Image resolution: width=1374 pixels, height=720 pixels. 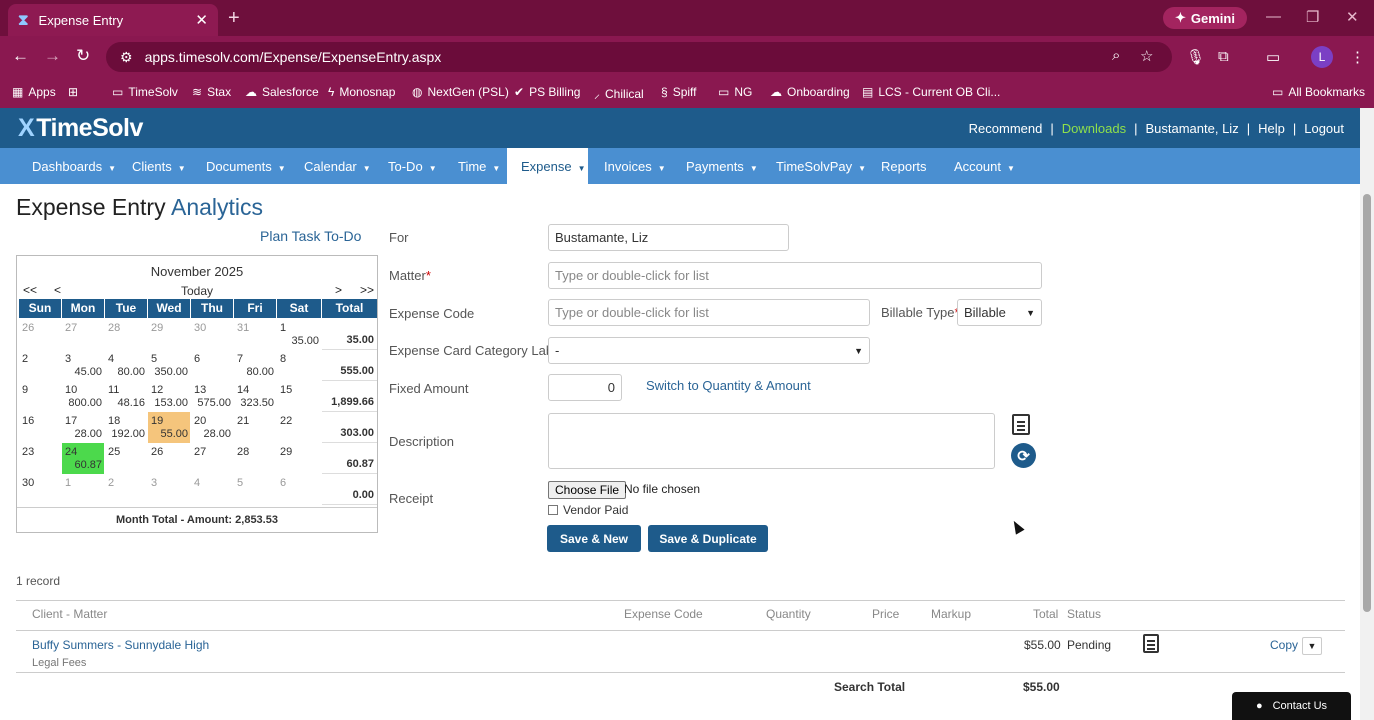 What do you see at coordinates (810, 92) in the screenshot?
I see `bookmark-onboarding: ☁ Onboarding` at bounding box center [810, 92].